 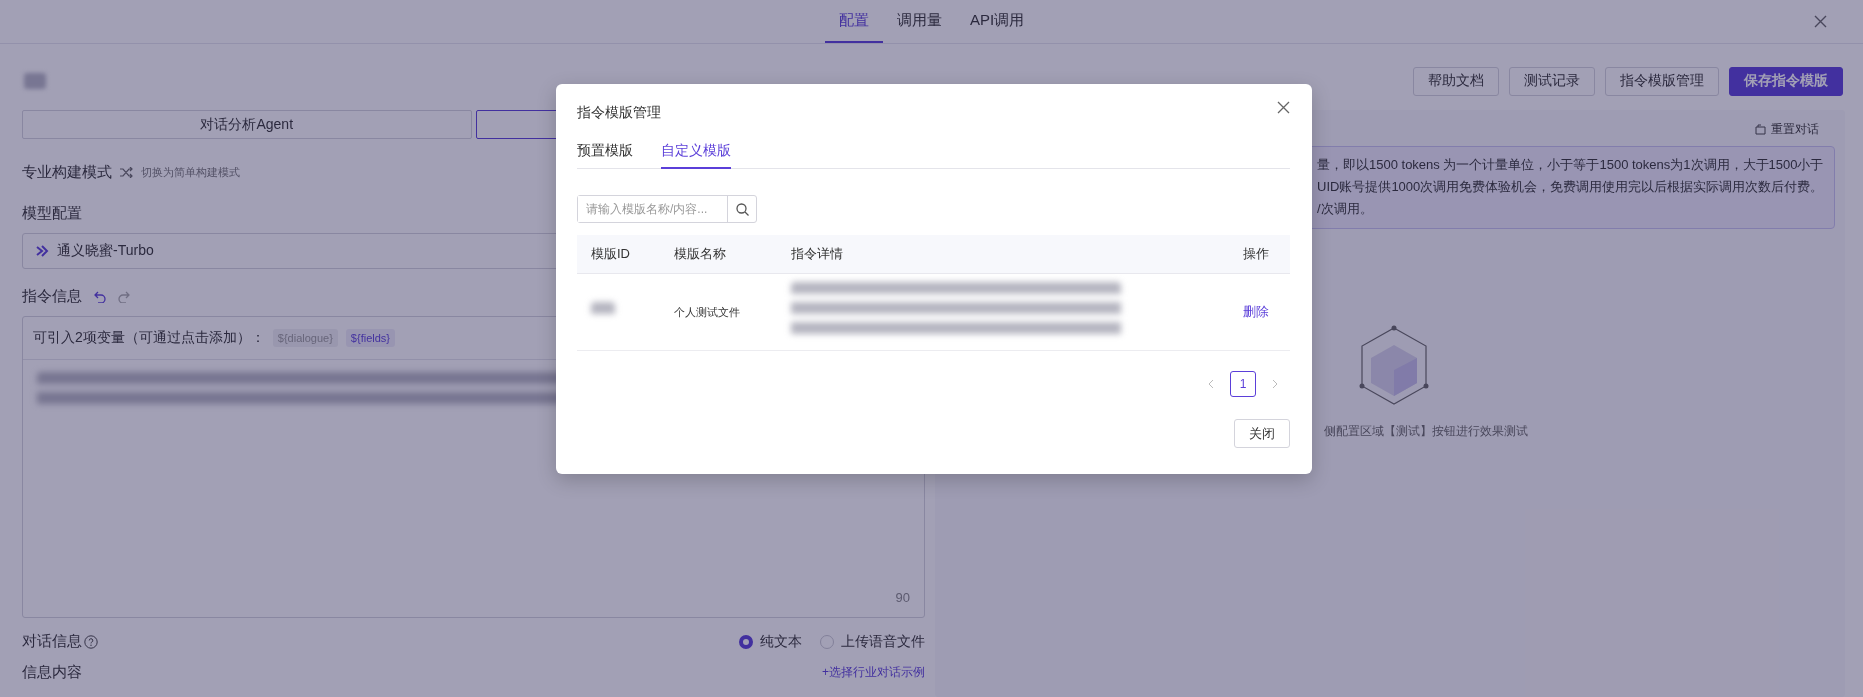 I want to click on column-header: 模版名称, so click(x=719, y=254).